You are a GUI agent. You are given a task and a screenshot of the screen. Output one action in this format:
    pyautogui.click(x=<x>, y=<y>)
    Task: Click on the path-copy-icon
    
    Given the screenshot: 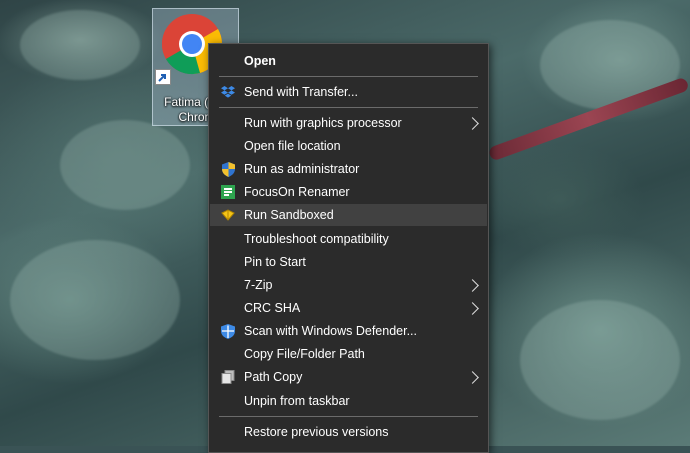 What is the action you would take?
    pyautogui.click(x=228, y=377)
    